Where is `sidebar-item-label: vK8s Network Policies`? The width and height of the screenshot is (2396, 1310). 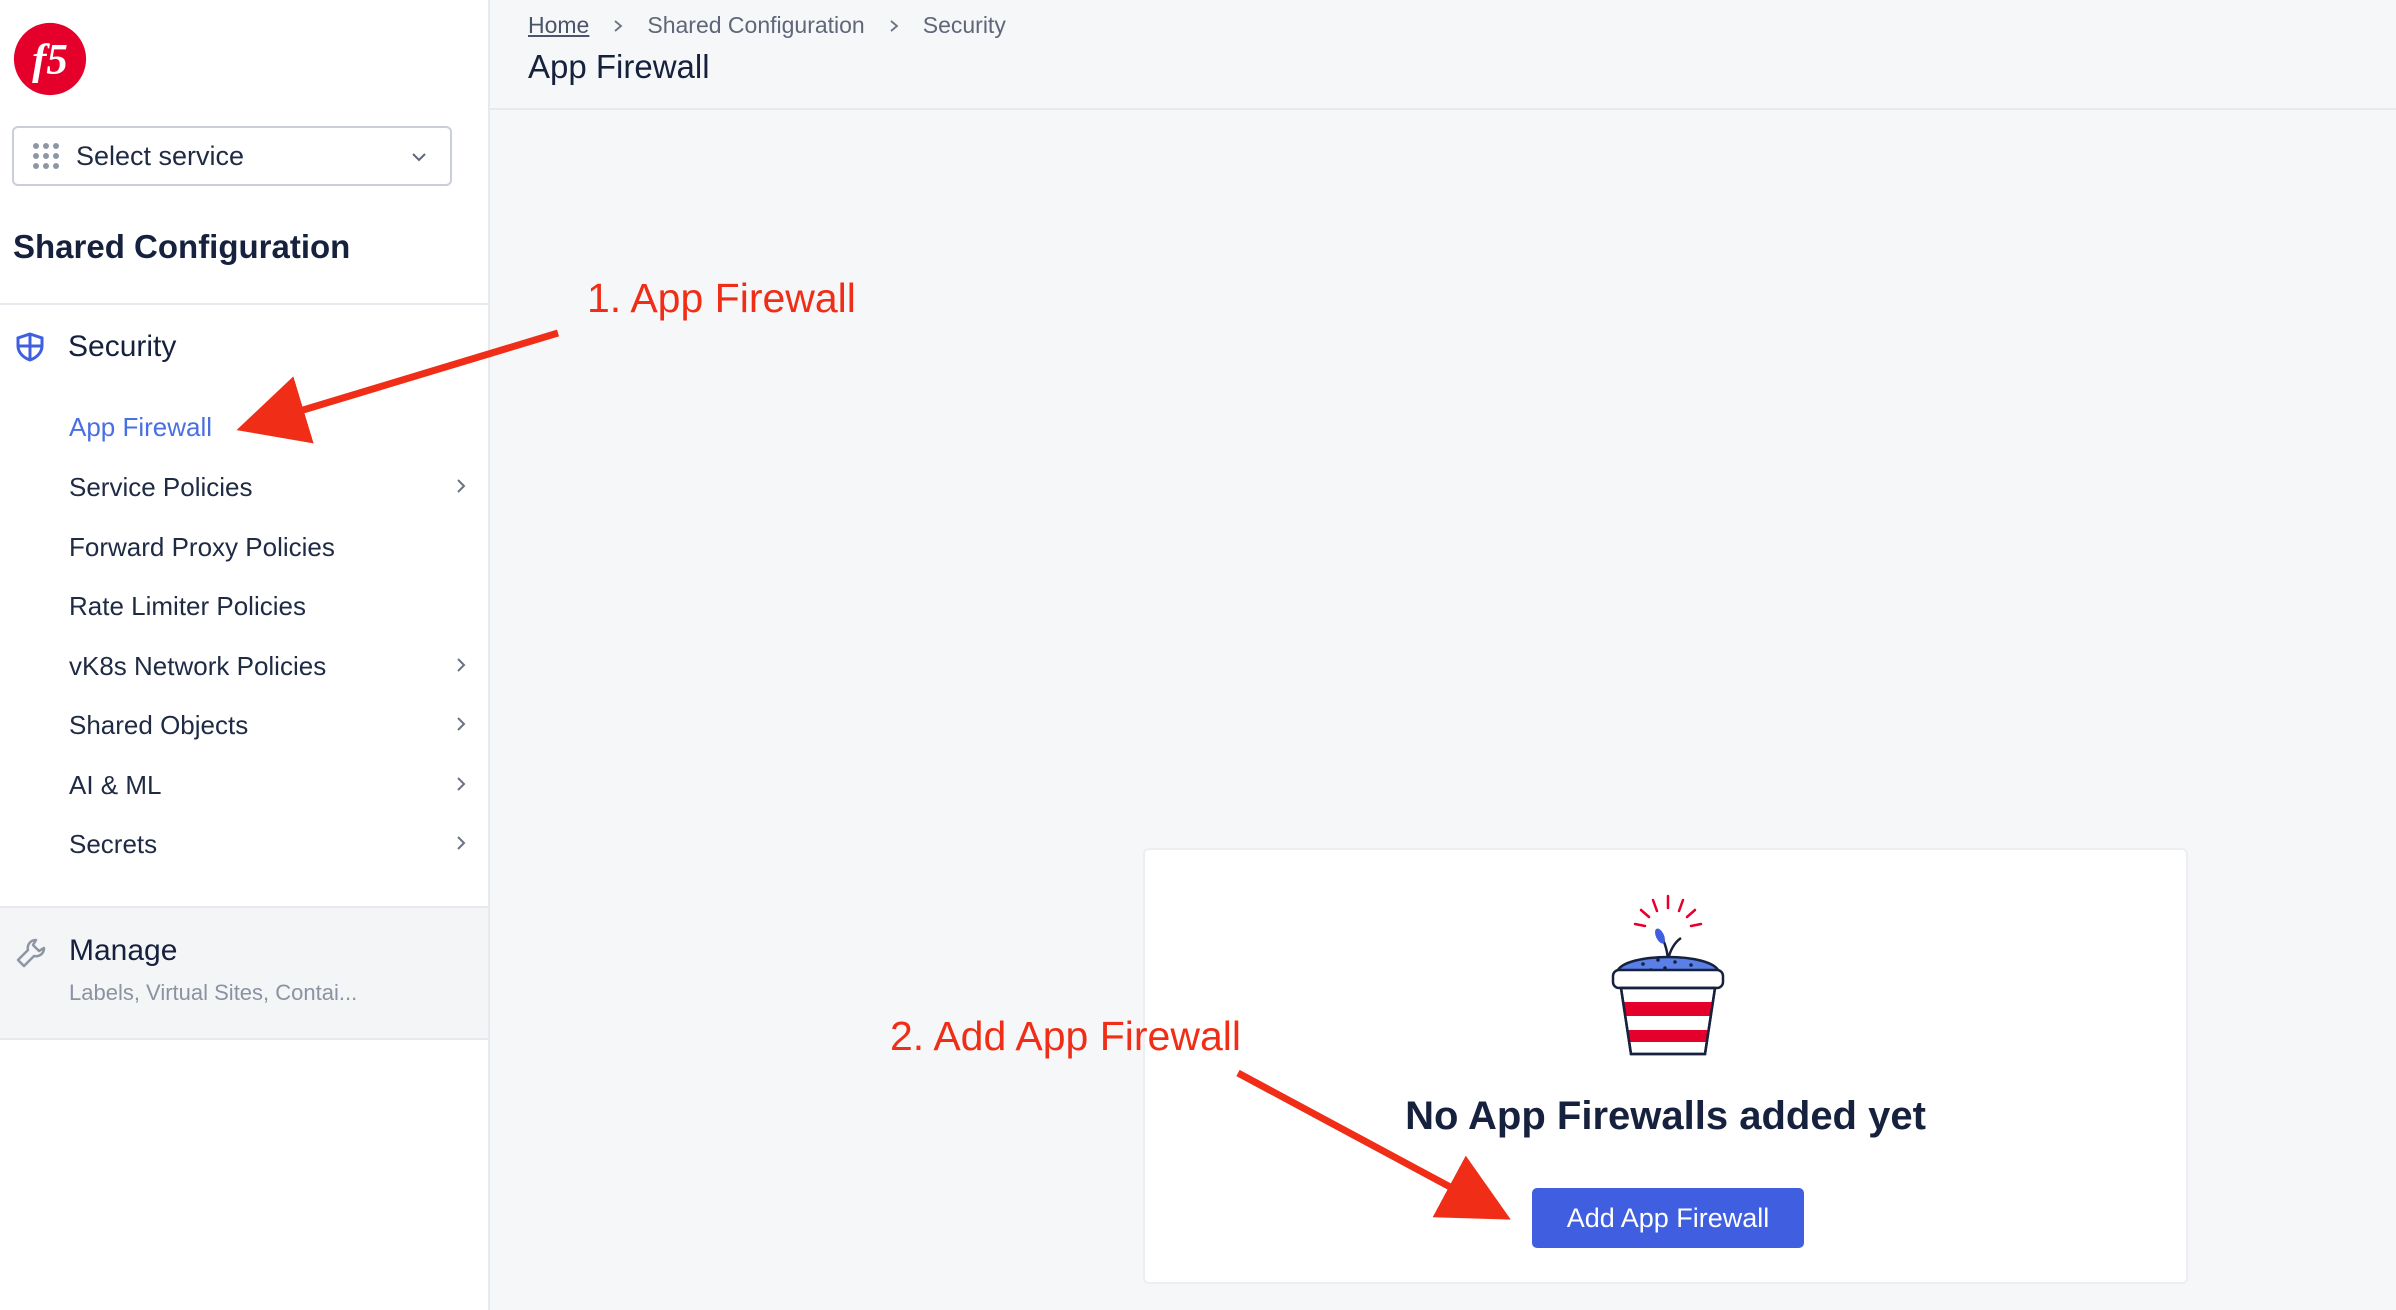
sidebar-item-label: vK8s Network Policies is located at coordinates (198, 665).